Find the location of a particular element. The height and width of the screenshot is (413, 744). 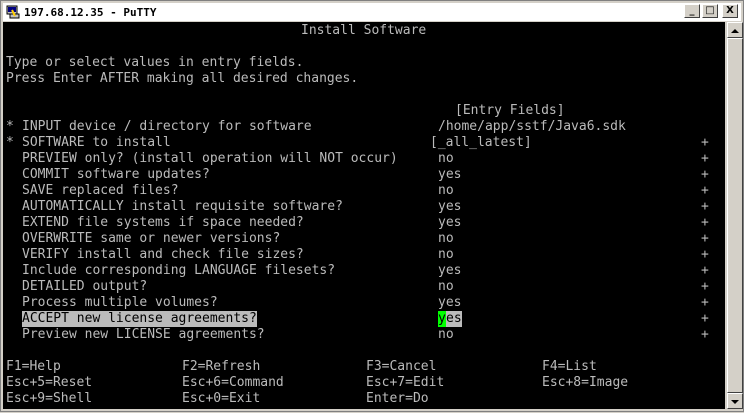

entry-field-label: COMMIT software updates? is located at coordinates (116, 174).